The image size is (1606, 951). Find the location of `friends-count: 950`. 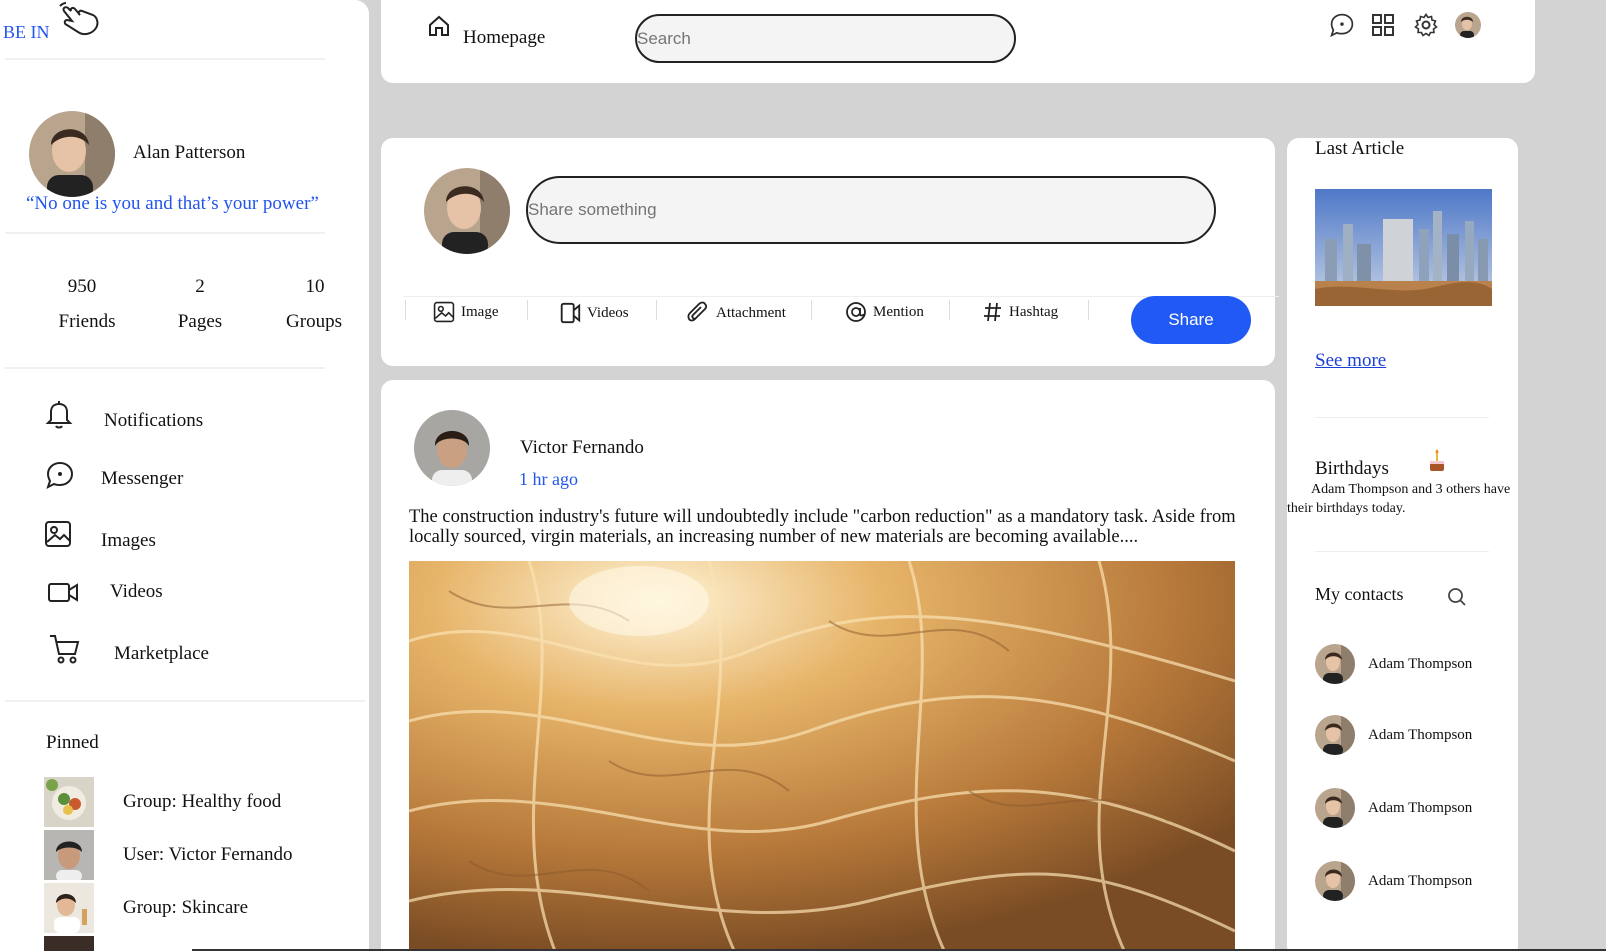

friends-count: 950 is located at coordinates (82, 286).